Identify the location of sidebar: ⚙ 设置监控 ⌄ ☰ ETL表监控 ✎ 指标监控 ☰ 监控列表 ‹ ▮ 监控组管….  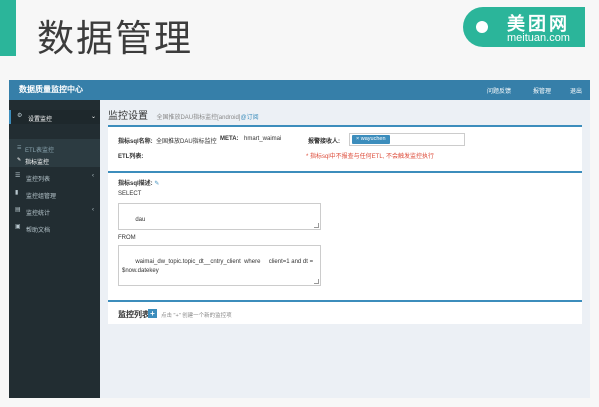
(55, 249).